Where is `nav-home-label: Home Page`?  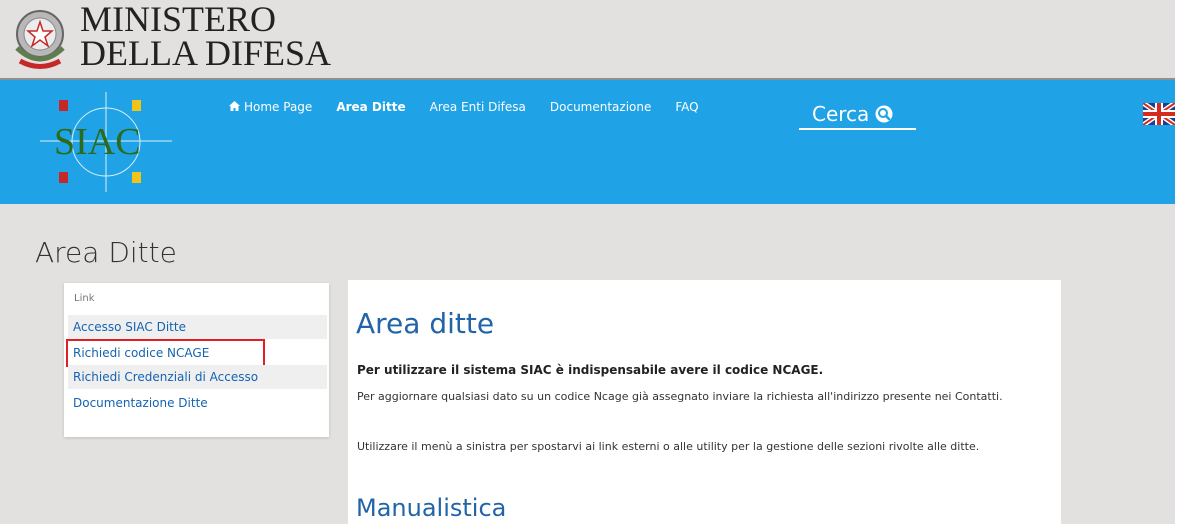 nav-home-label: Home Page is located at coordinates (278, 107).